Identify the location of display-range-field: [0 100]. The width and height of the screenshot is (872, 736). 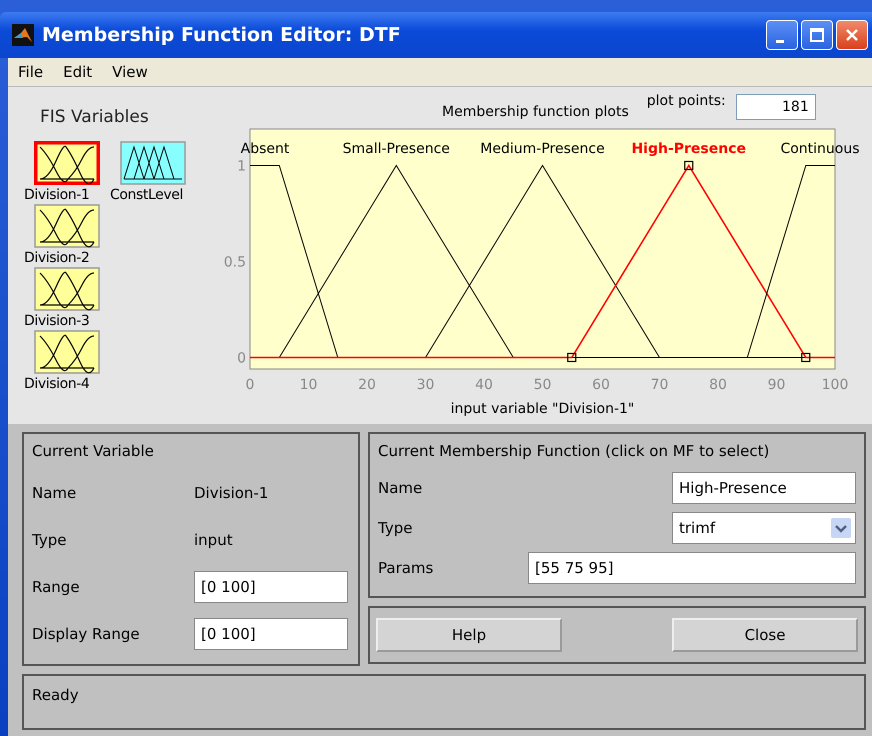
(271, 634).